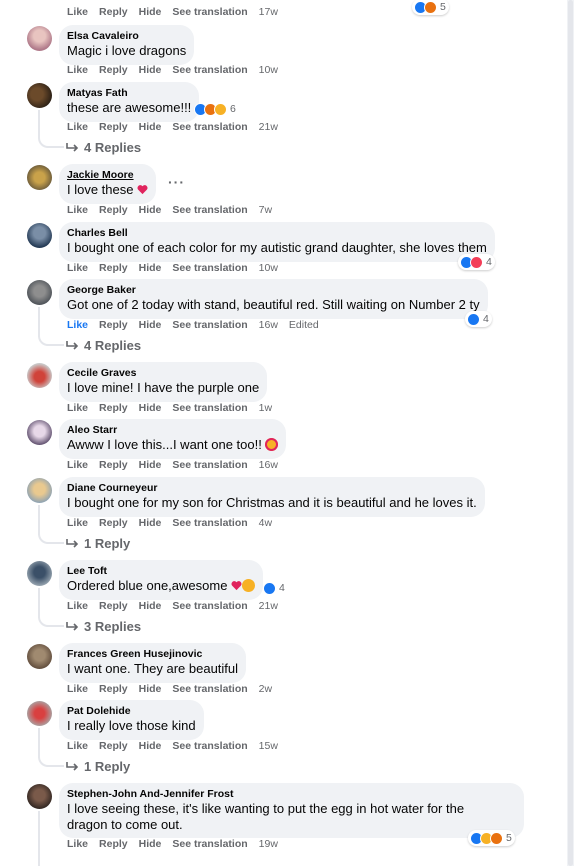  I want to click on comment-author: Jackie Moore, so click(107, 175).